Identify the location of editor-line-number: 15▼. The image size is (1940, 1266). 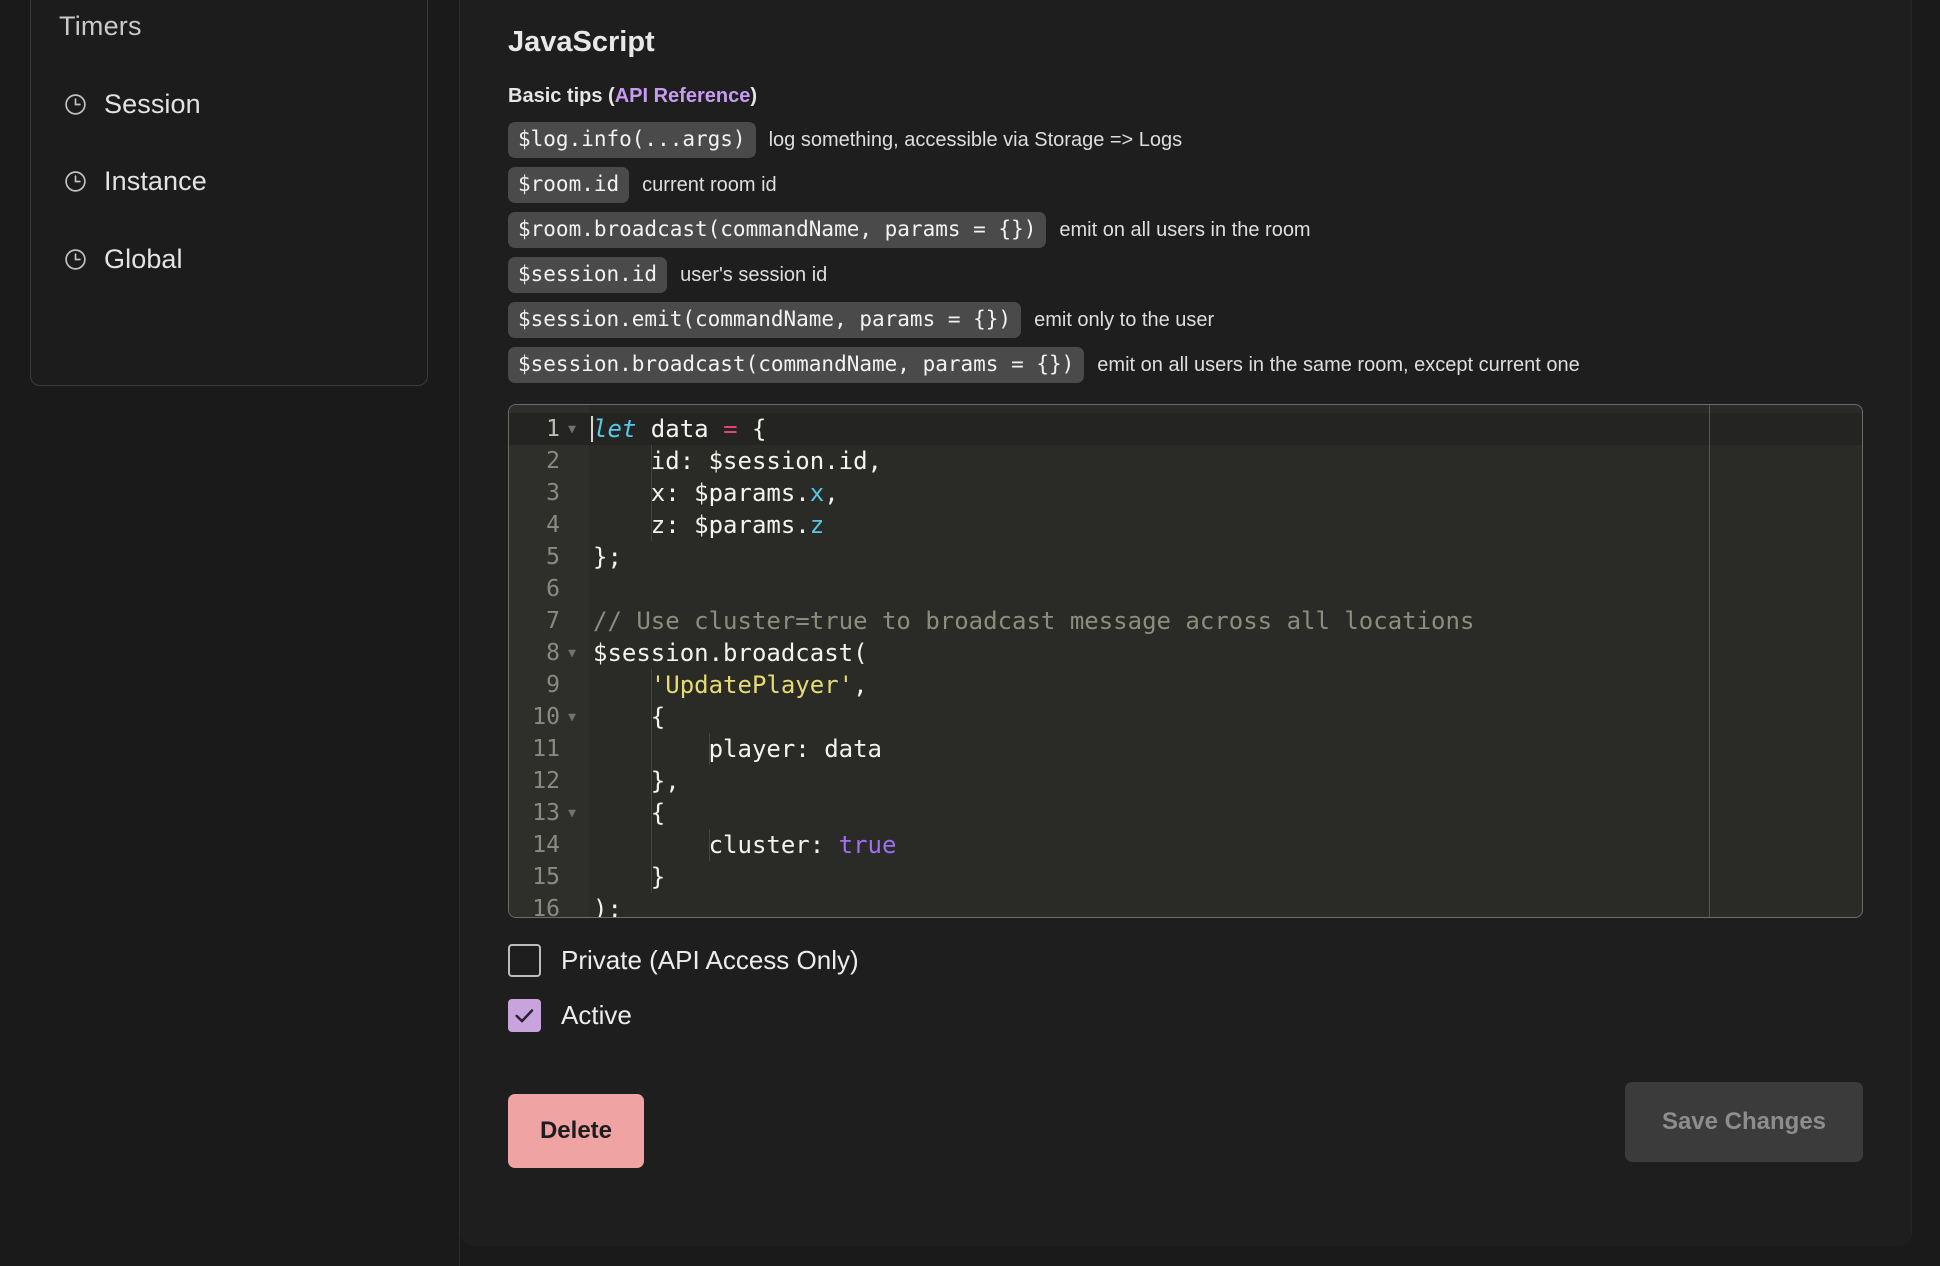
(546, 877).